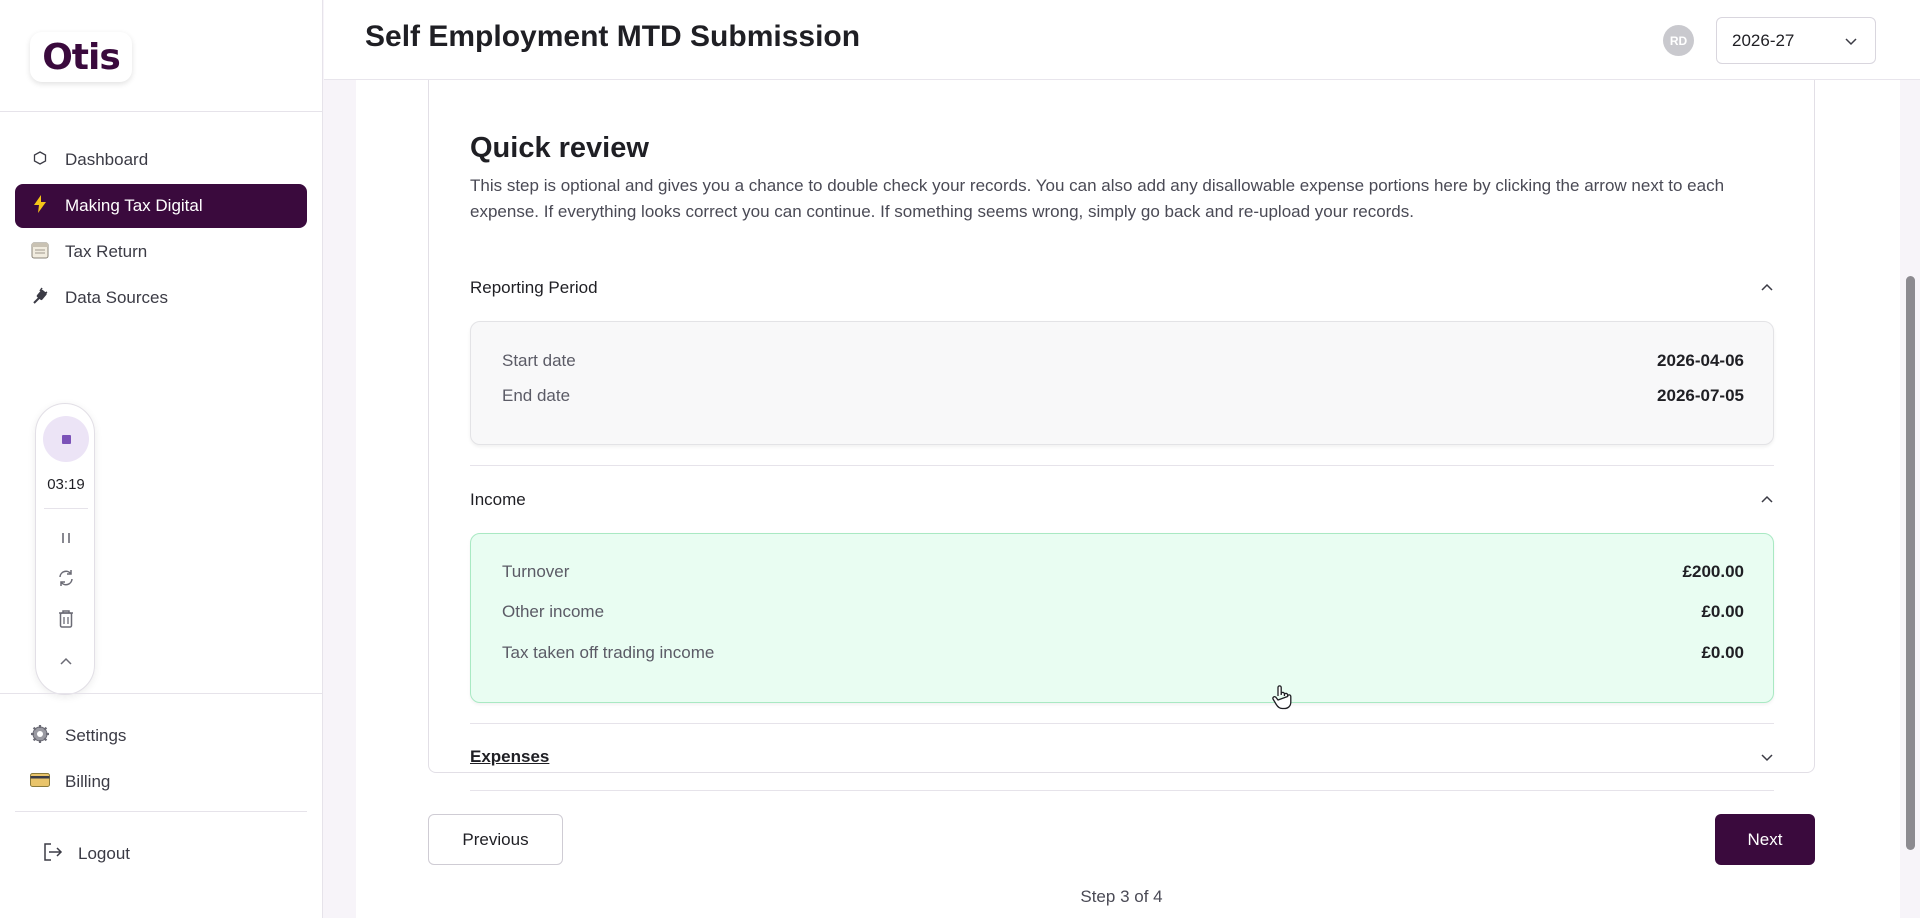  What do you see at coordinates (161, 252) in the screenshot?
I see `sidebar-item-tax-return: Tax Return` at bounding box center [161, 252].